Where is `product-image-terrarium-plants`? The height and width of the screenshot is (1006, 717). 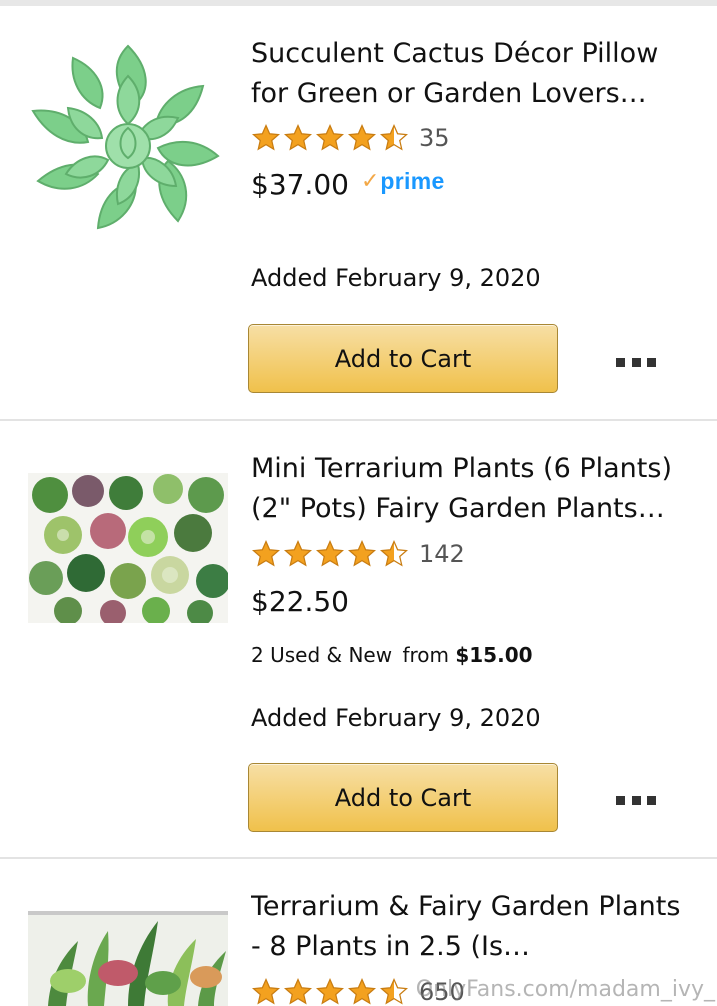 product-image-terrarium-plants is located at coordinates (128, 548).